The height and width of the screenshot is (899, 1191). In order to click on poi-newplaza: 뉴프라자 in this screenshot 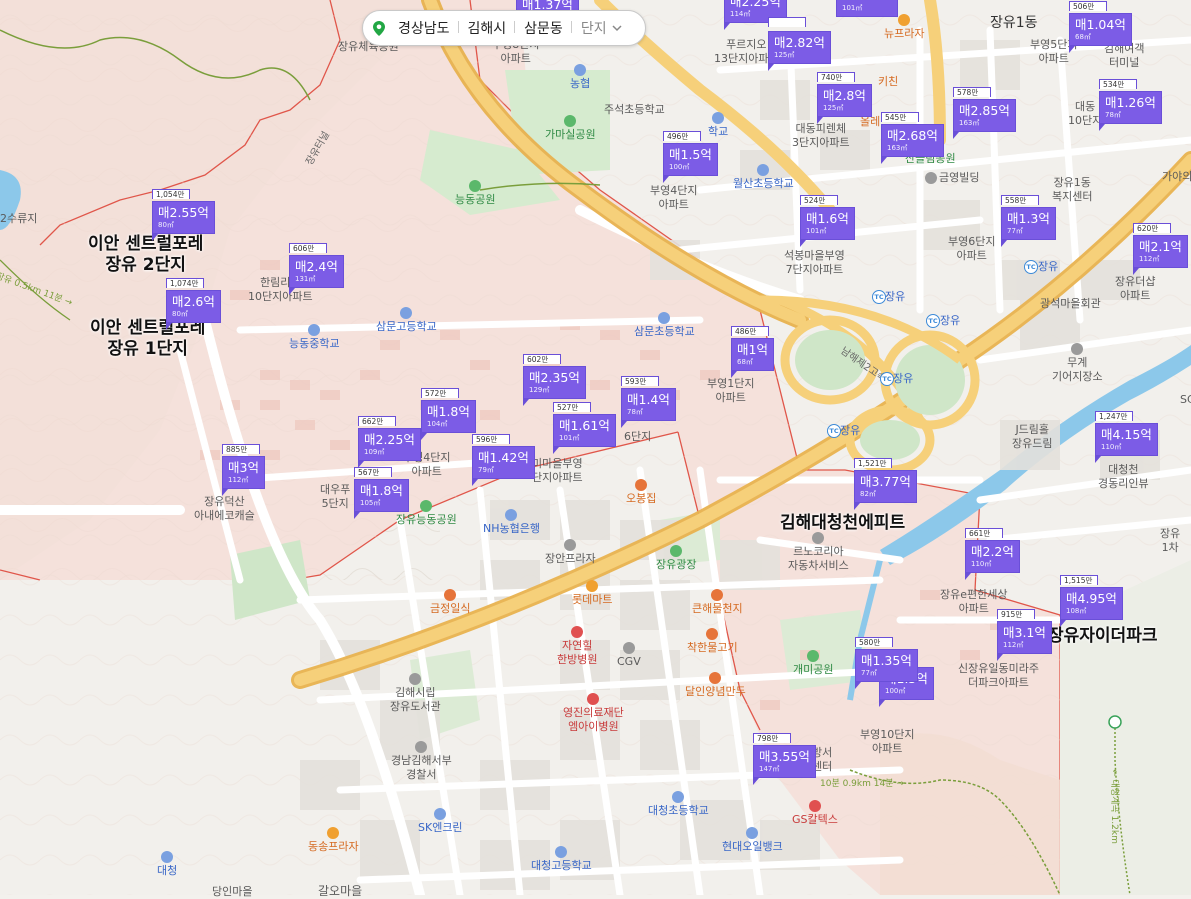, I will do `click(904, 27)`.